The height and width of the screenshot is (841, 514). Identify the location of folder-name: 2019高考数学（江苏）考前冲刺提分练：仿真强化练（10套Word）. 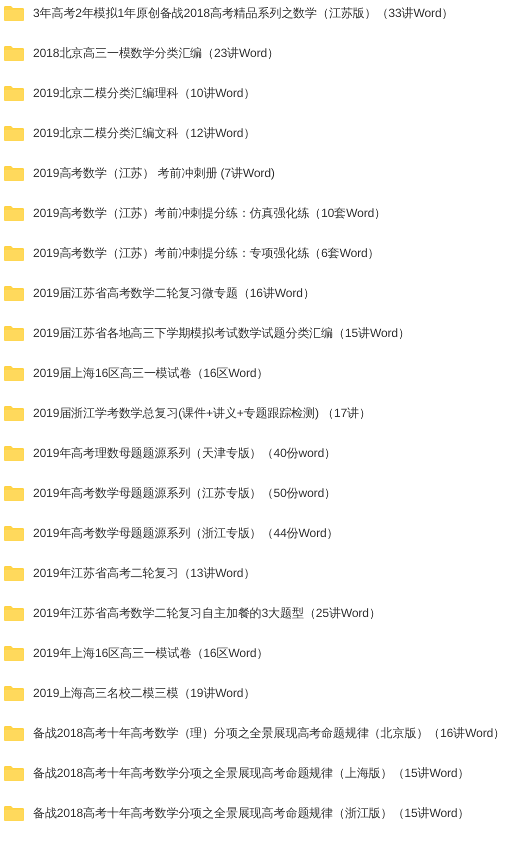
(209, 213).